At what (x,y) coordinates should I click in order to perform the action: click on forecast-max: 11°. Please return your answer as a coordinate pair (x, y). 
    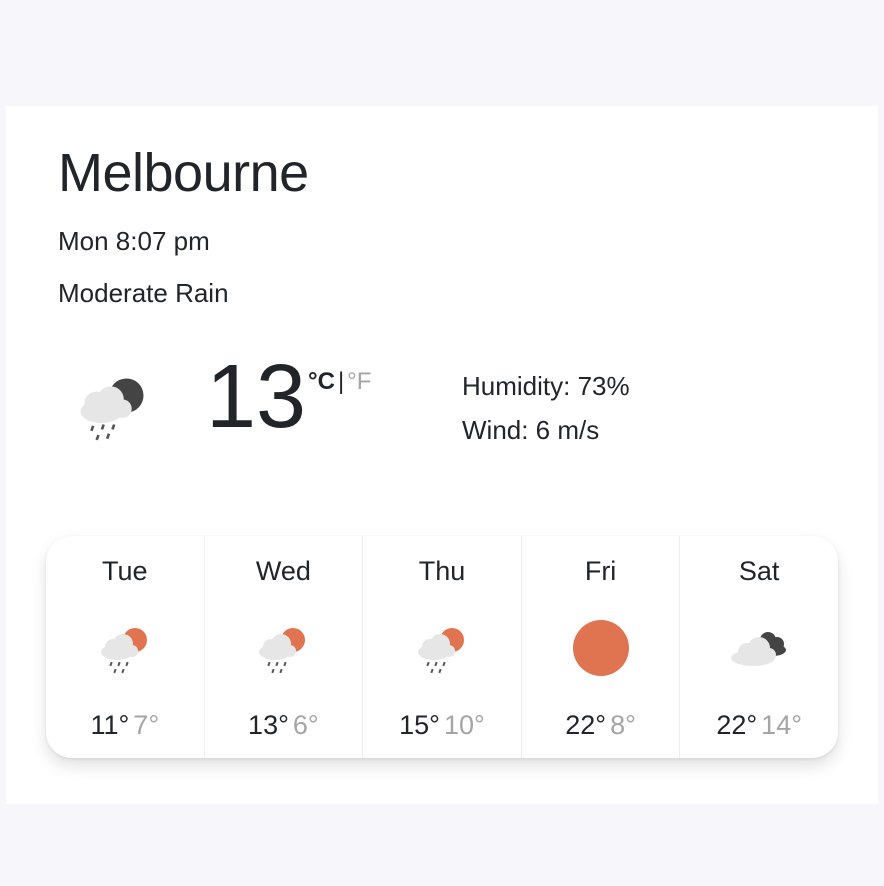
    Looking at the image, I should click on (110, 725).